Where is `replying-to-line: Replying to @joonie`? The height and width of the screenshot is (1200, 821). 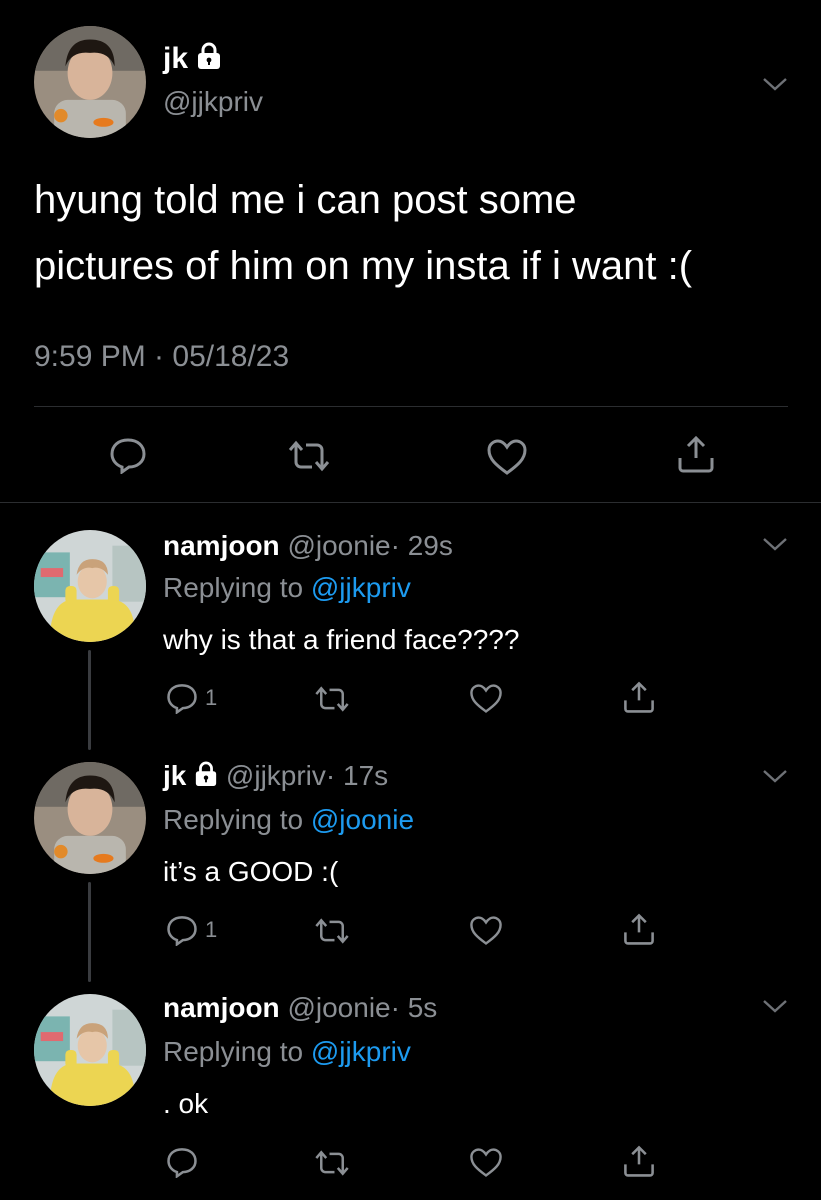
replying-to-line: Replying to @joonie is located at coordinates (288, 820).